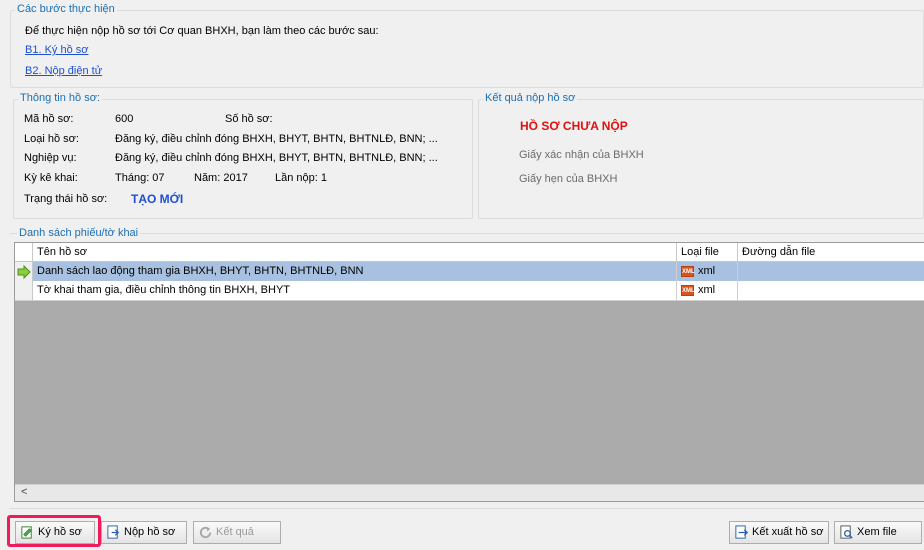 Image resolution: width=924 pixels, height=550 pixels. I want to click on bottom-divider, so click(467, 508).